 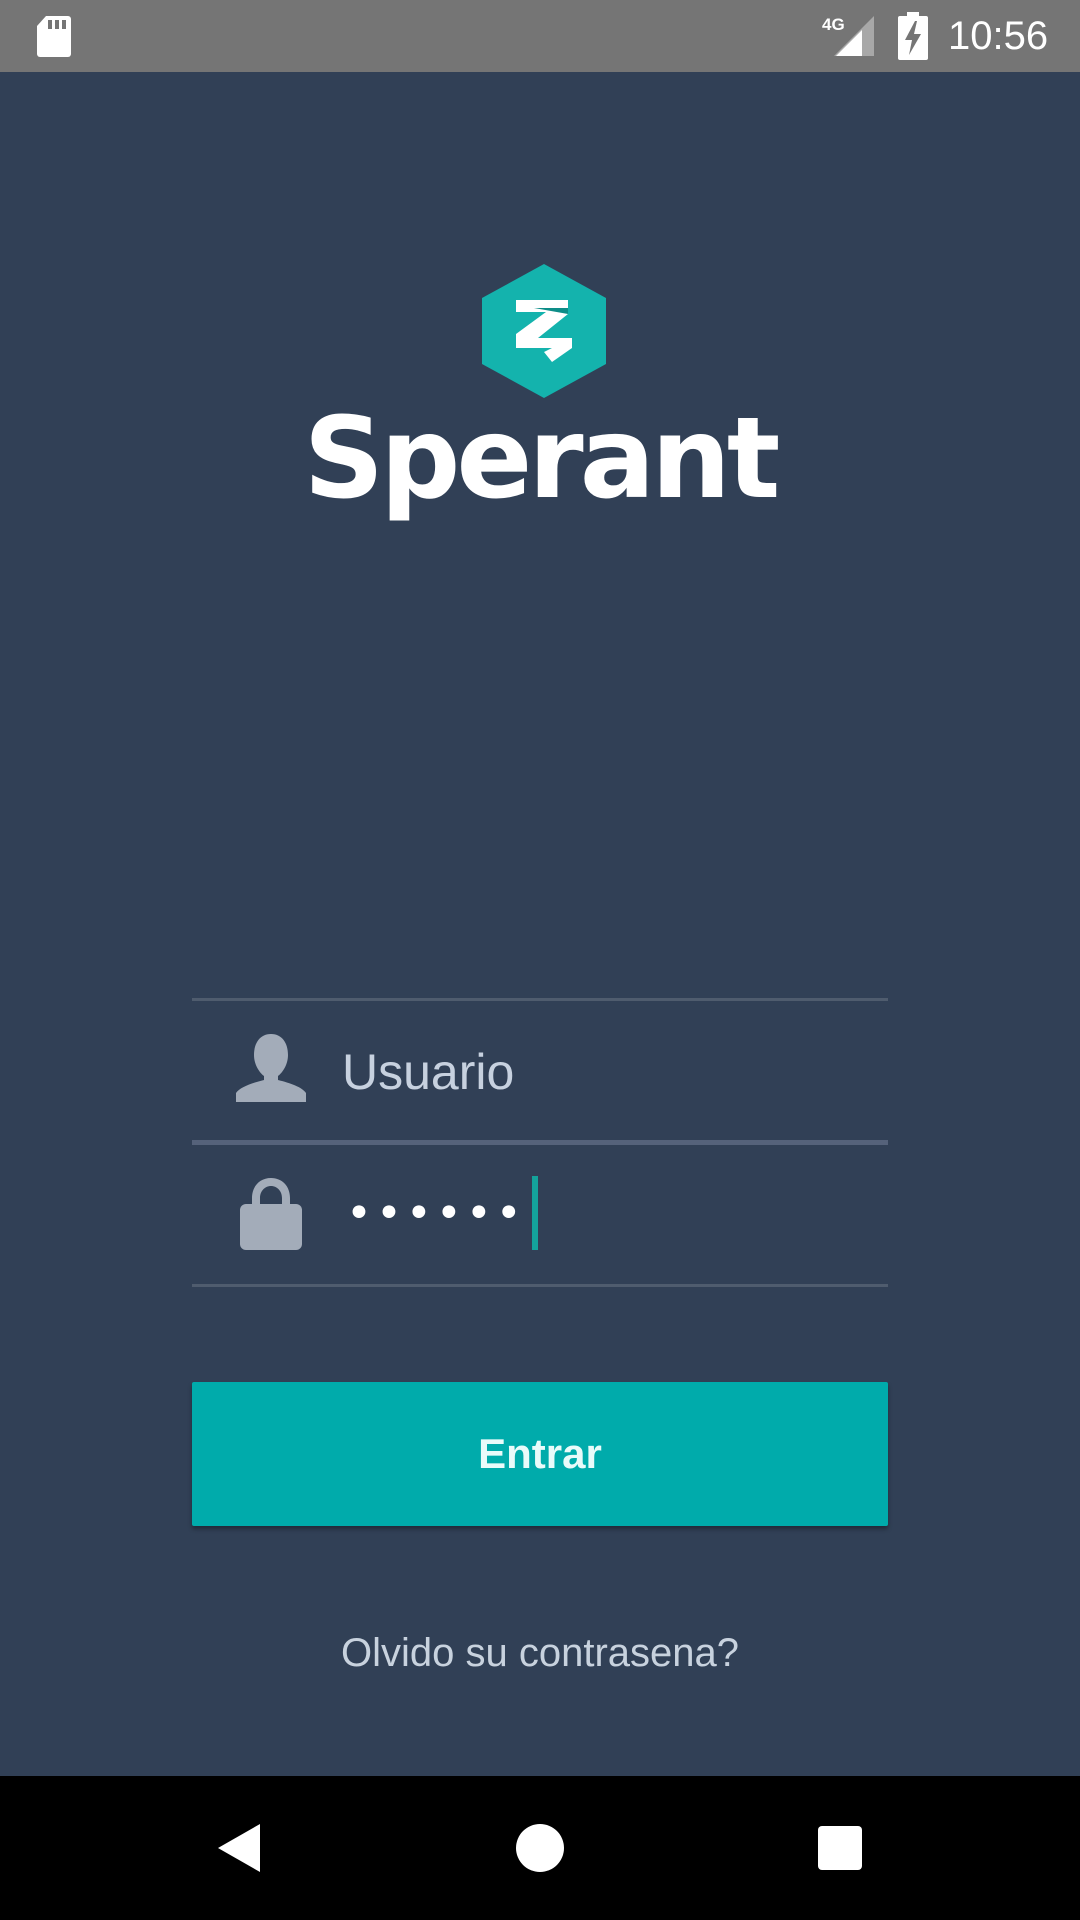 I want to click on username-input: Usuario, so click(x=428, y=1072).